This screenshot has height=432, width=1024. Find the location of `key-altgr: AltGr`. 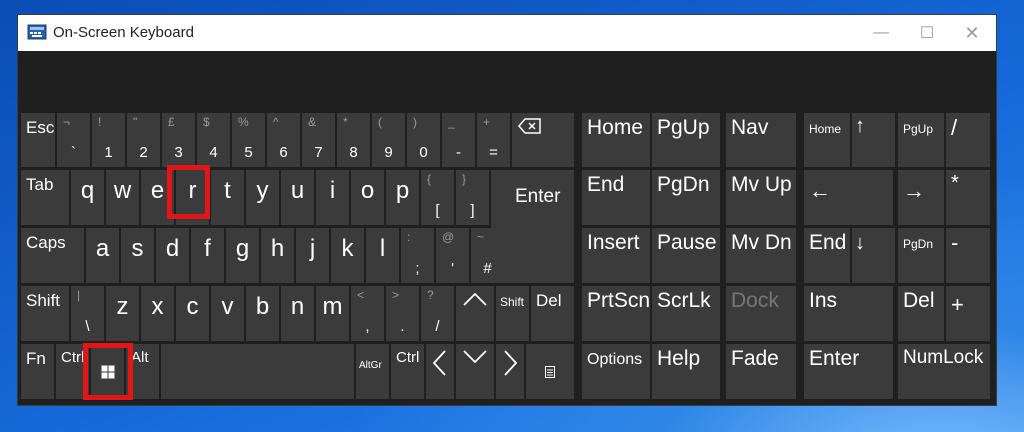

key-altgr: AltGr is located at coordinates (372, 371).